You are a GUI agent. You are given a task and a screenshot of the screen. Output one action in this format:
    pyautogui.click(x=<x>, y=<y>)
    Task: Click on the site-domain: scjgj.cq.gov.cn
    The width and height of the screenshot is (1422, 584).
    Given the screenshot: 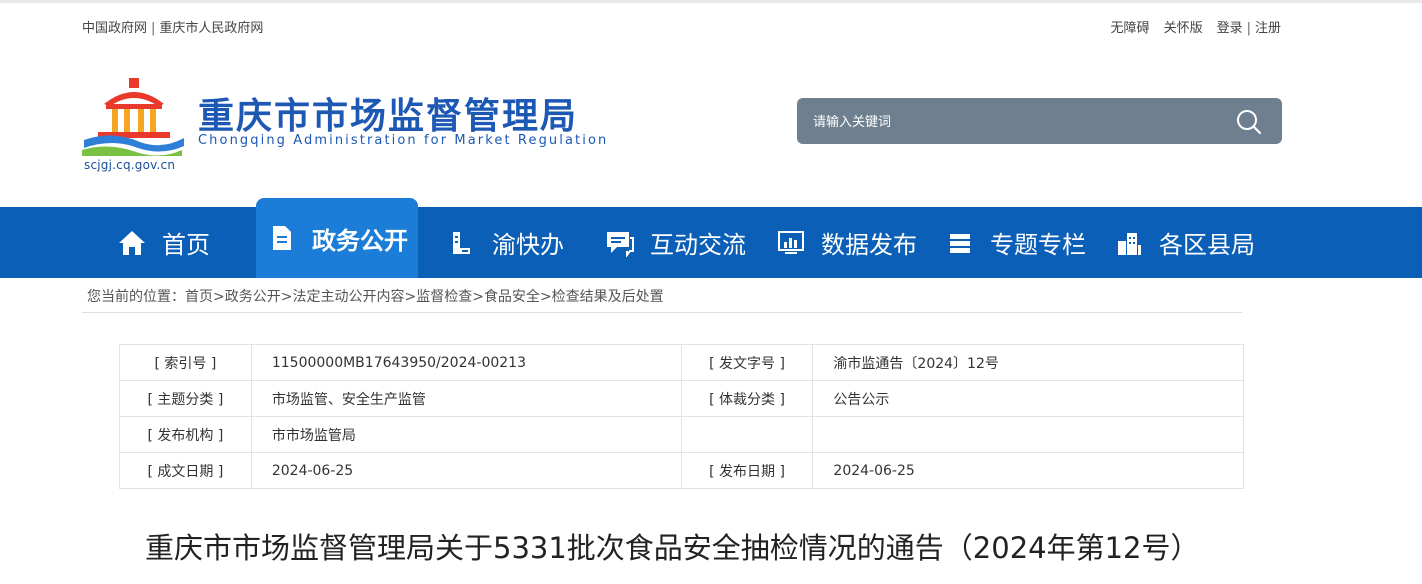 What is the action you would take?
    pyautogui.click(x=130, y=165)
    